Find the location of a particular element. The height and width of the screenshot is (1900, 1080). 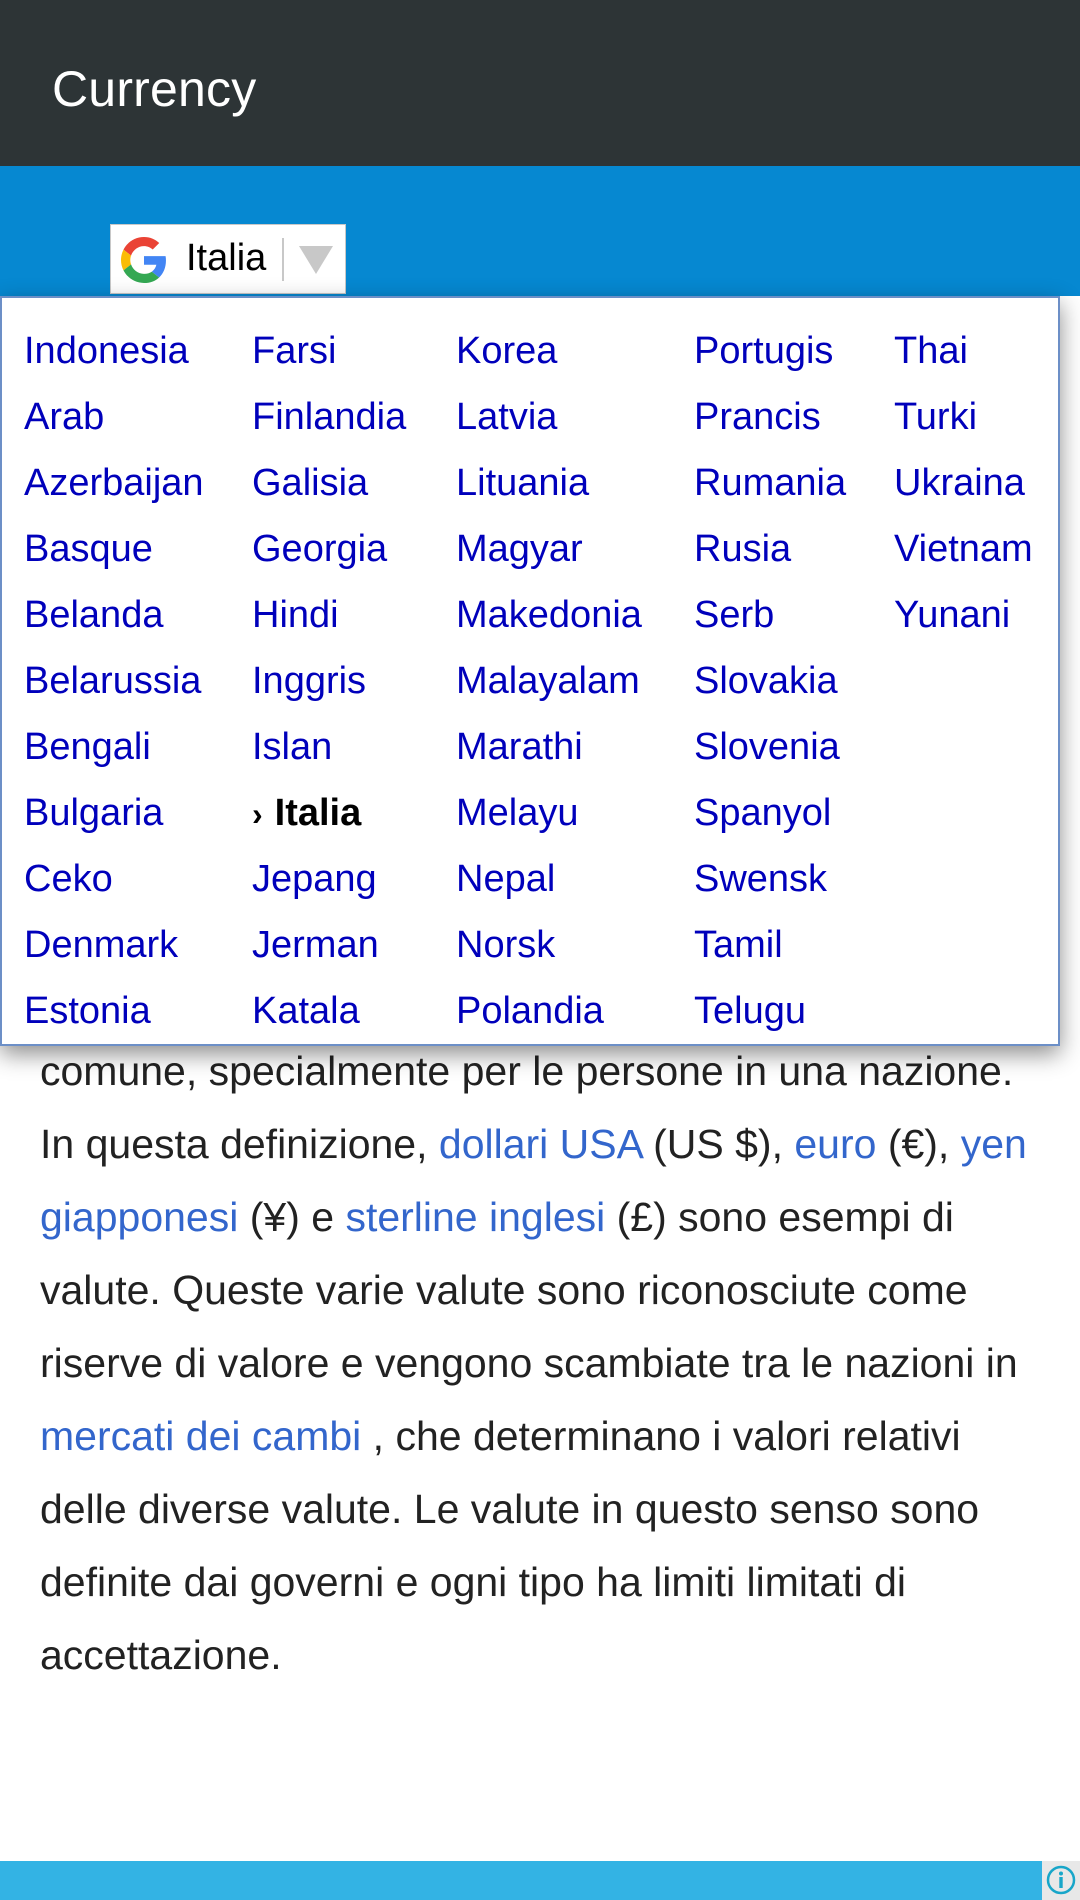

language-option: Katala is located at coordinates (329, 1011).